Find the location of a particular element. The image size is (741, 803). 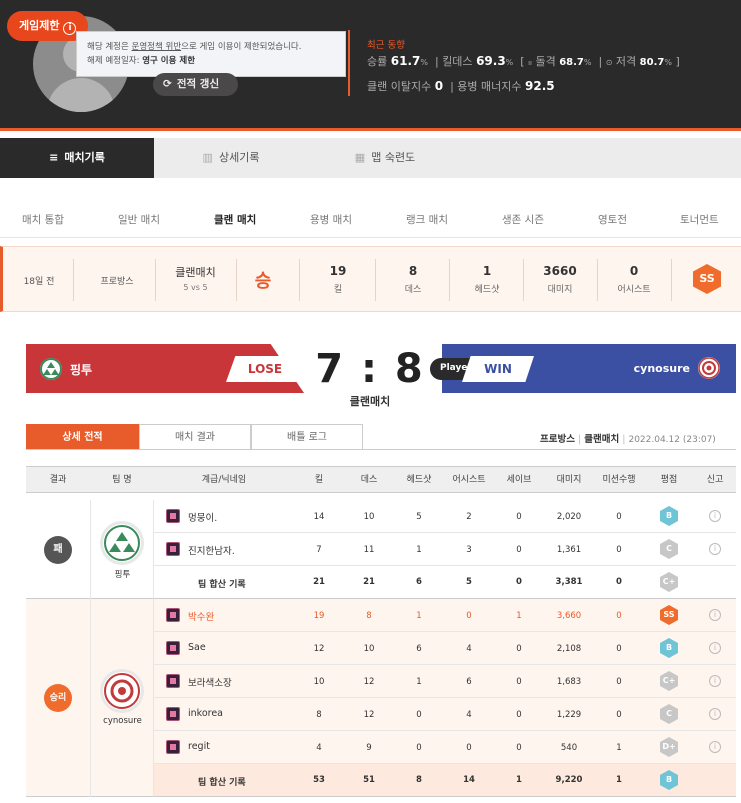

table-row: inkorea 8 12 0 4 0 1,229 0 Ci is located at coordinates (445, 714).